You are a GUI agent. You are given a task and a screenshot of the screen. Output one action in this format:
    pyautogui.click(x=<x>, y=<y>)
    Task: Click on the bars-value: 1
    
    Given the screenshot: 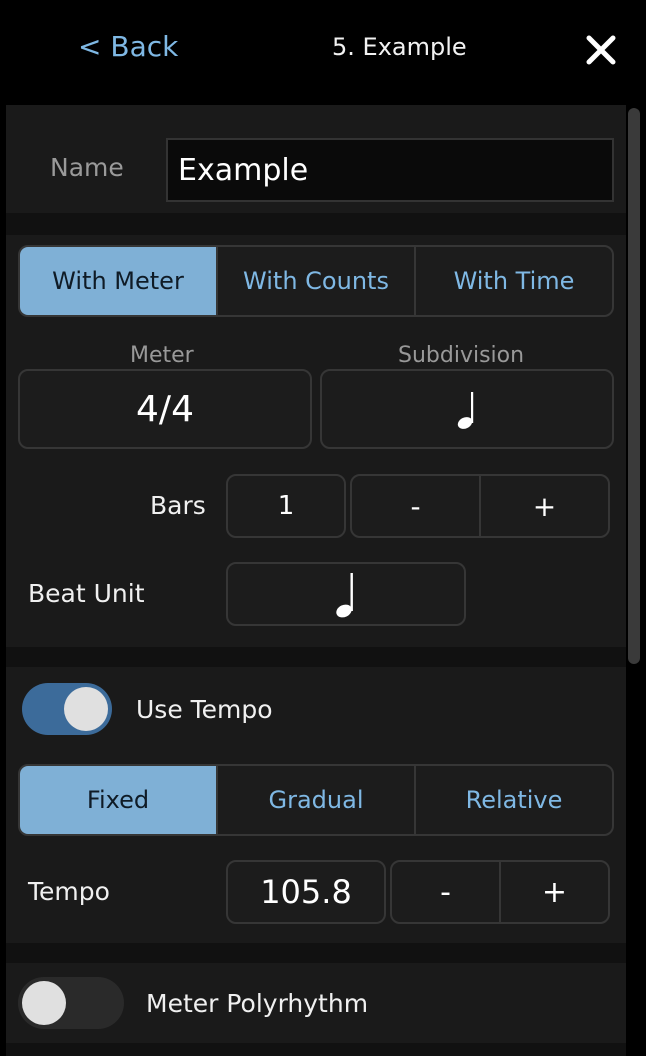 What is the action you would take?
    pyautogui.click(x=286, y=506)
    